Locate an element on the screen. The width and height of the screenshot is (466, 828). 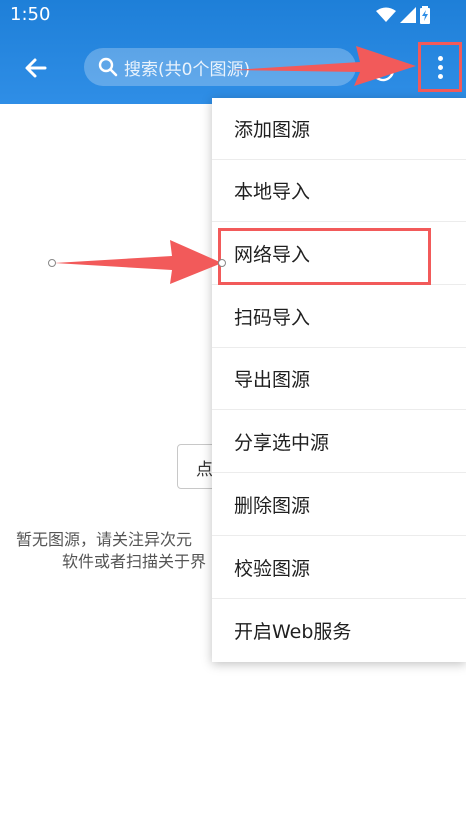
empty-state-text-2: 软件或者扫描关于界 is located at coordinates (134, 561).